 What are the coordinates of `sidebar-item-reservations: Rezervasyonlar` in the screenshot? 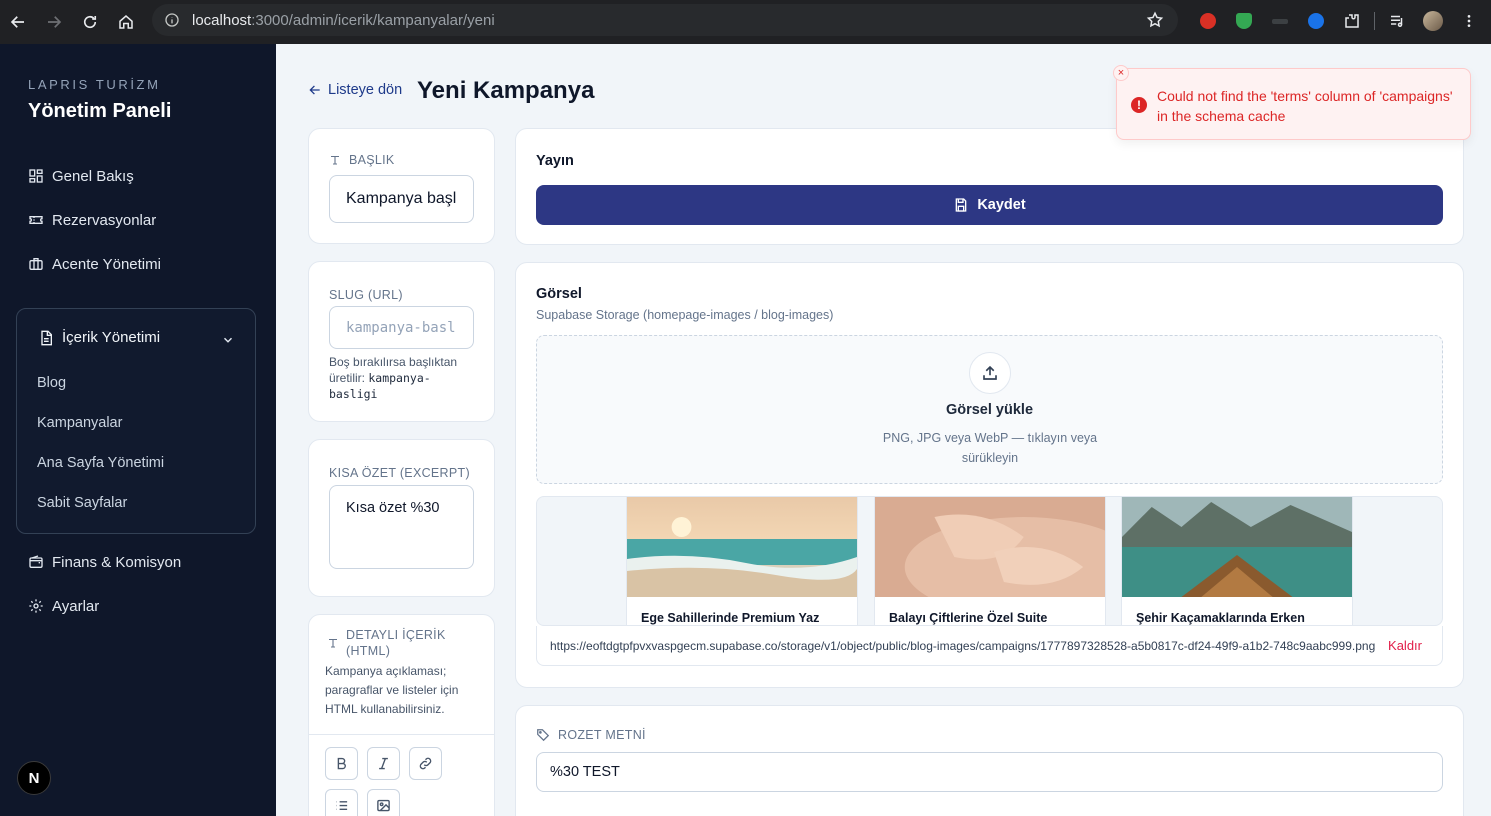 It's located at (92, 220).